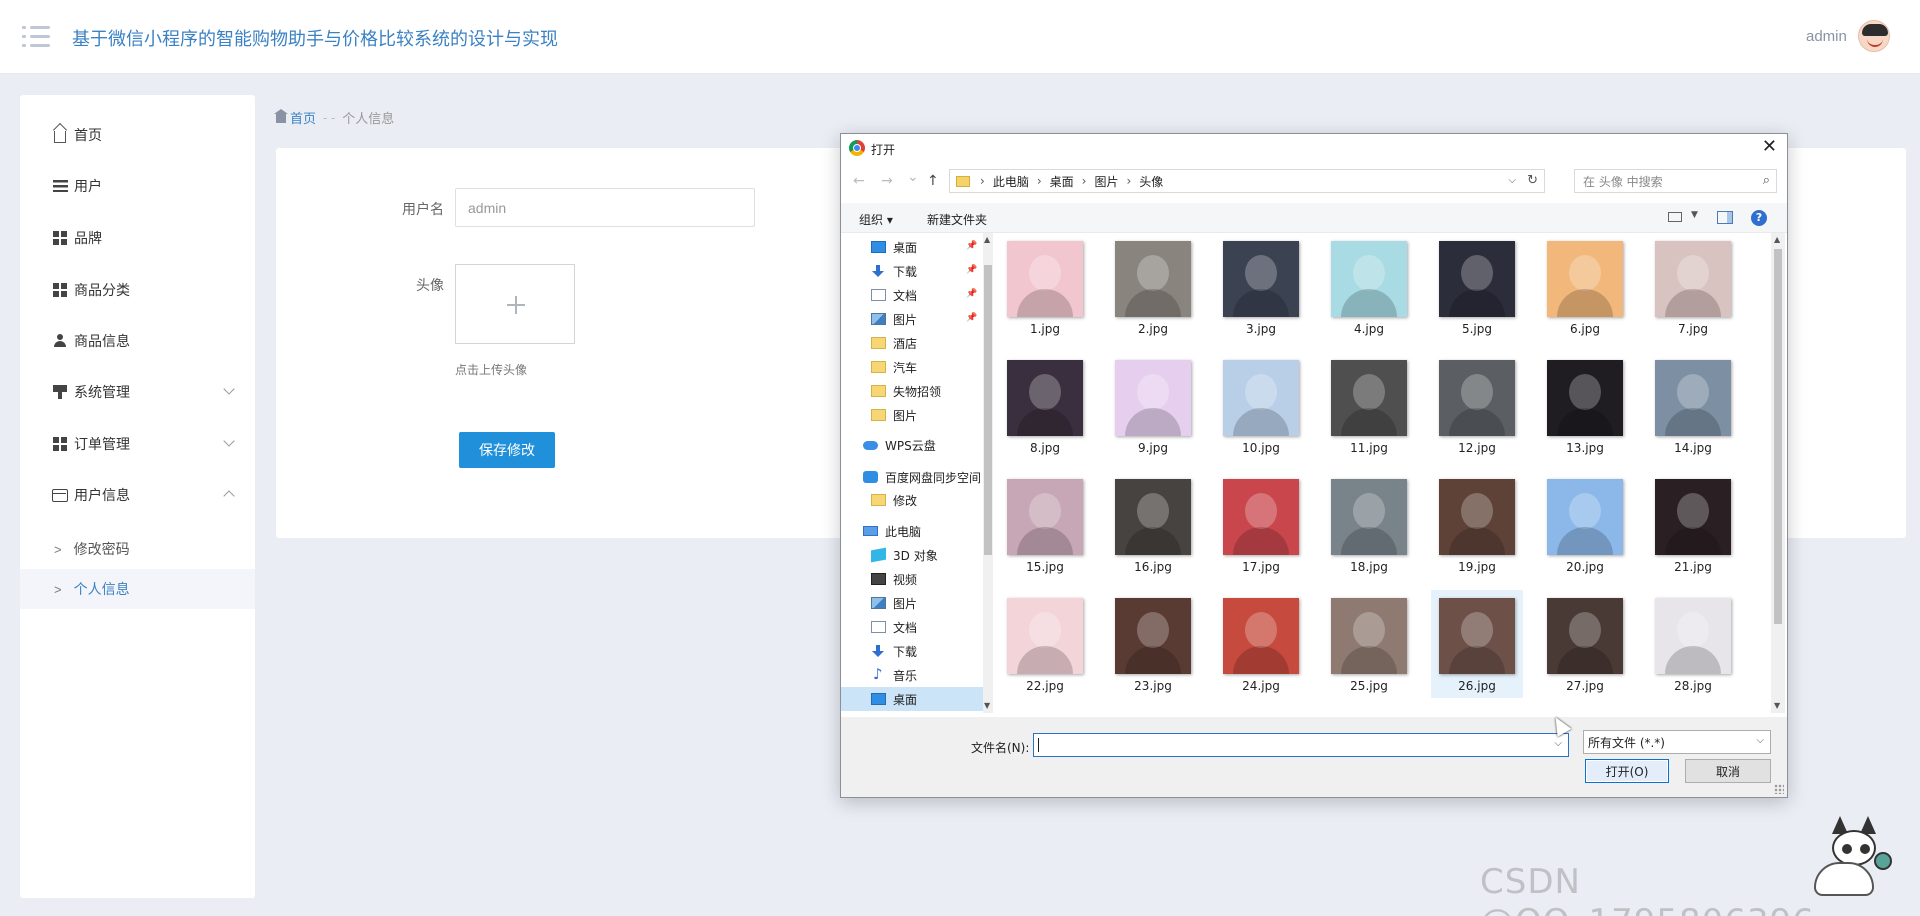  Describe the element at coordinates (137, 392) in the screenshot. I see `sidebar-item-system: 系统管理` at that location.